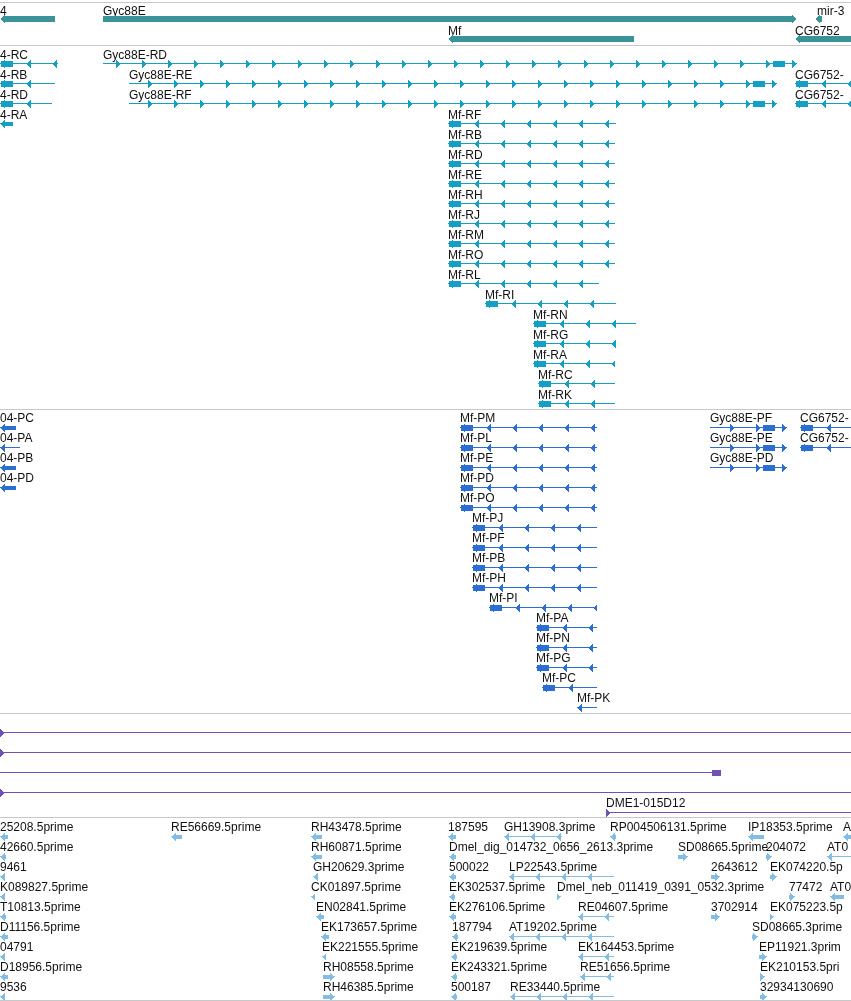  Describe the element at coordinates (356, 827) in the screenshot. I see `feature-label: RH43478.5prime` at that location.